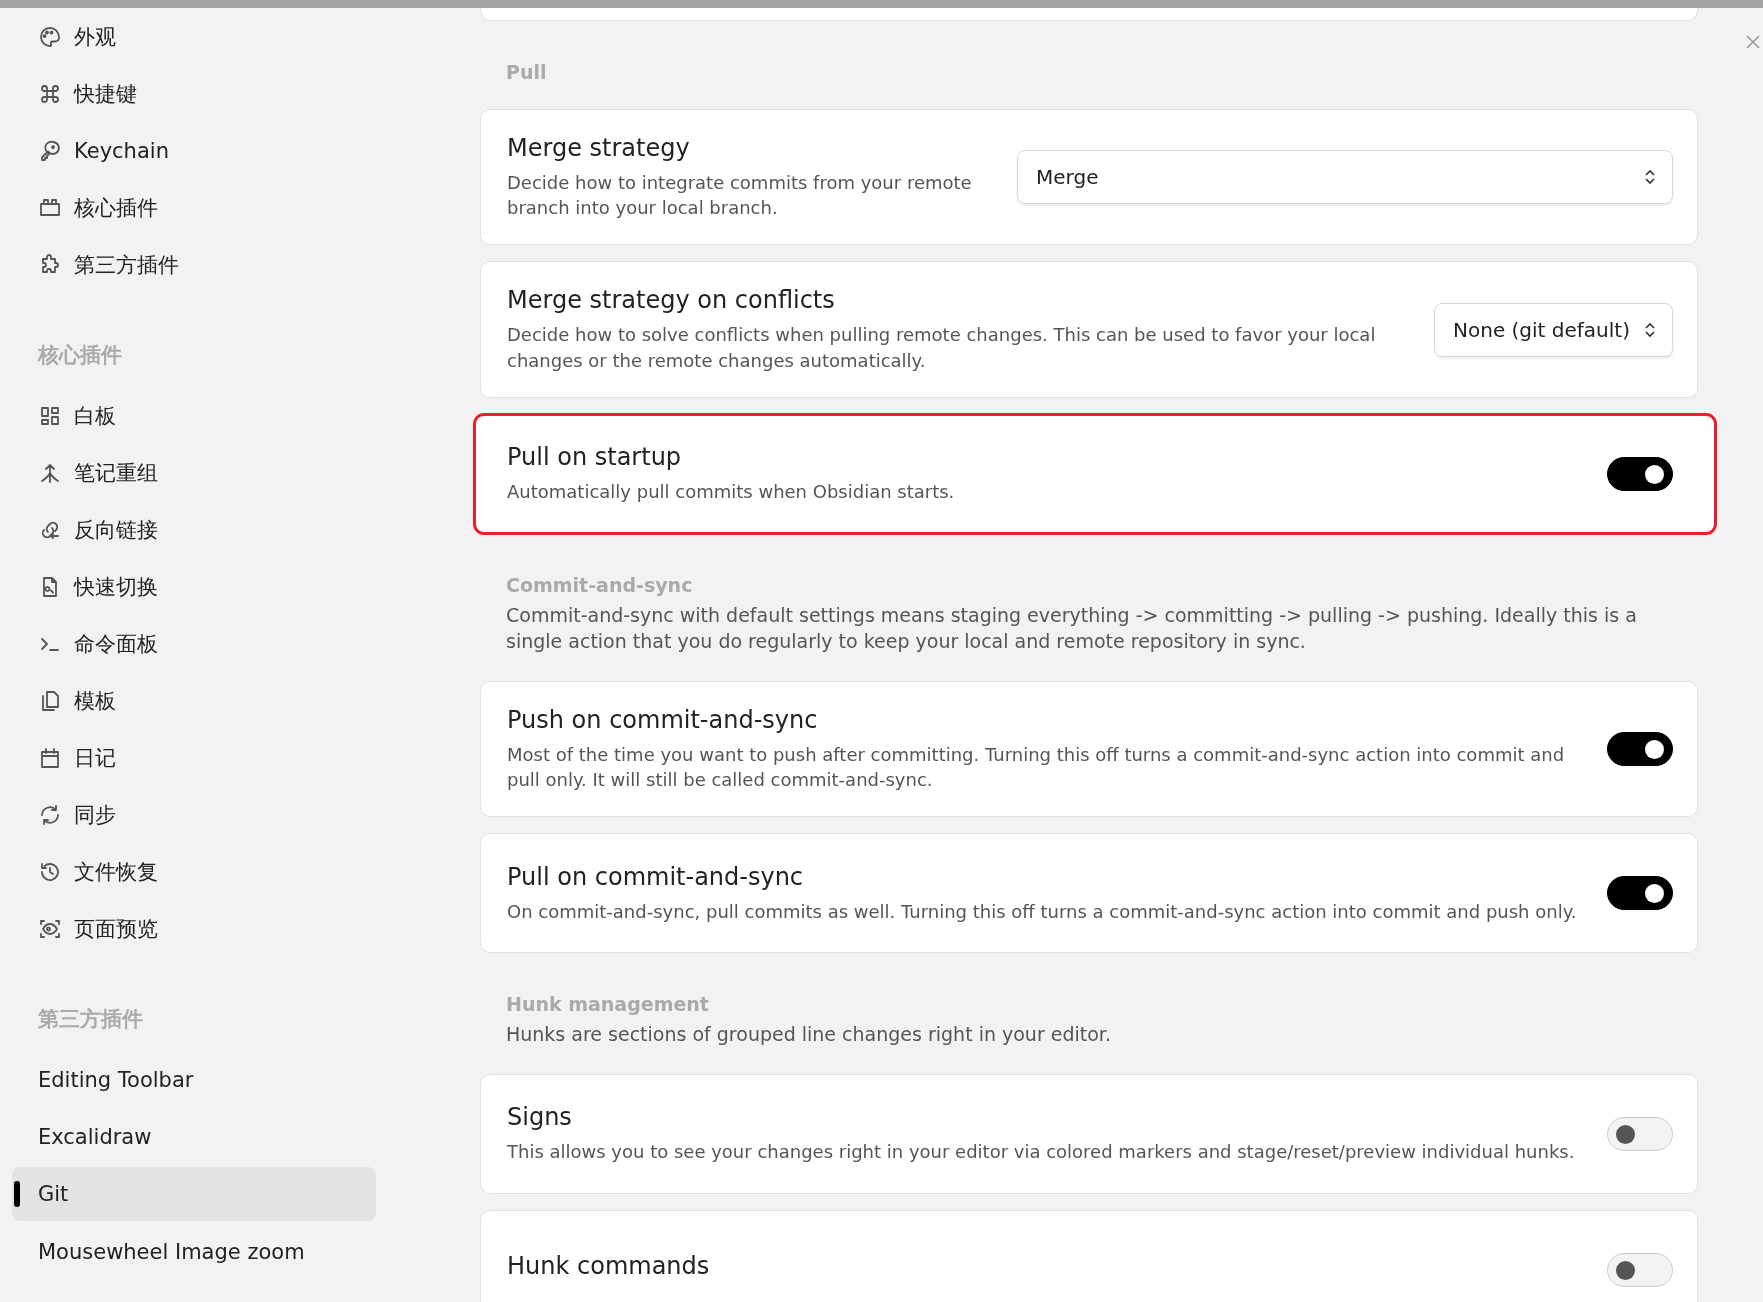 This screenshot has height=1302, width=1763. What do you see at coordinates (194, 207) in the screenshot?
I see `sidebar-item: 核心插件` at bounding box center [194, 207].